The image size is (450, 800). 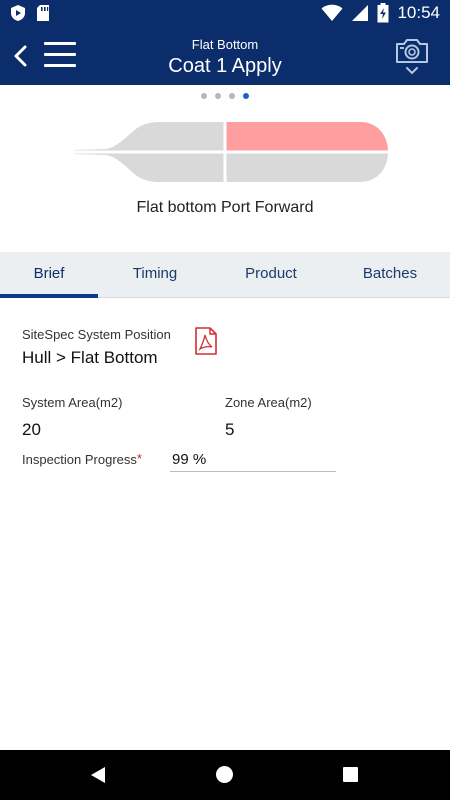 I want to click on carousel-dot-active, so click(x=246, y=96).